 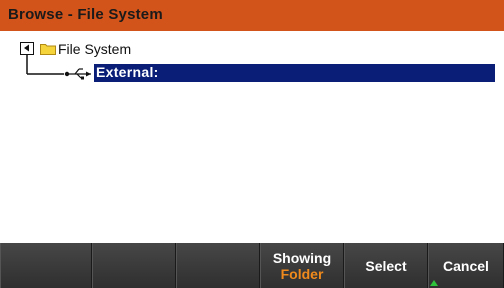 I want to click on tree-node-external-label: External:, so click(x=127, y=72).